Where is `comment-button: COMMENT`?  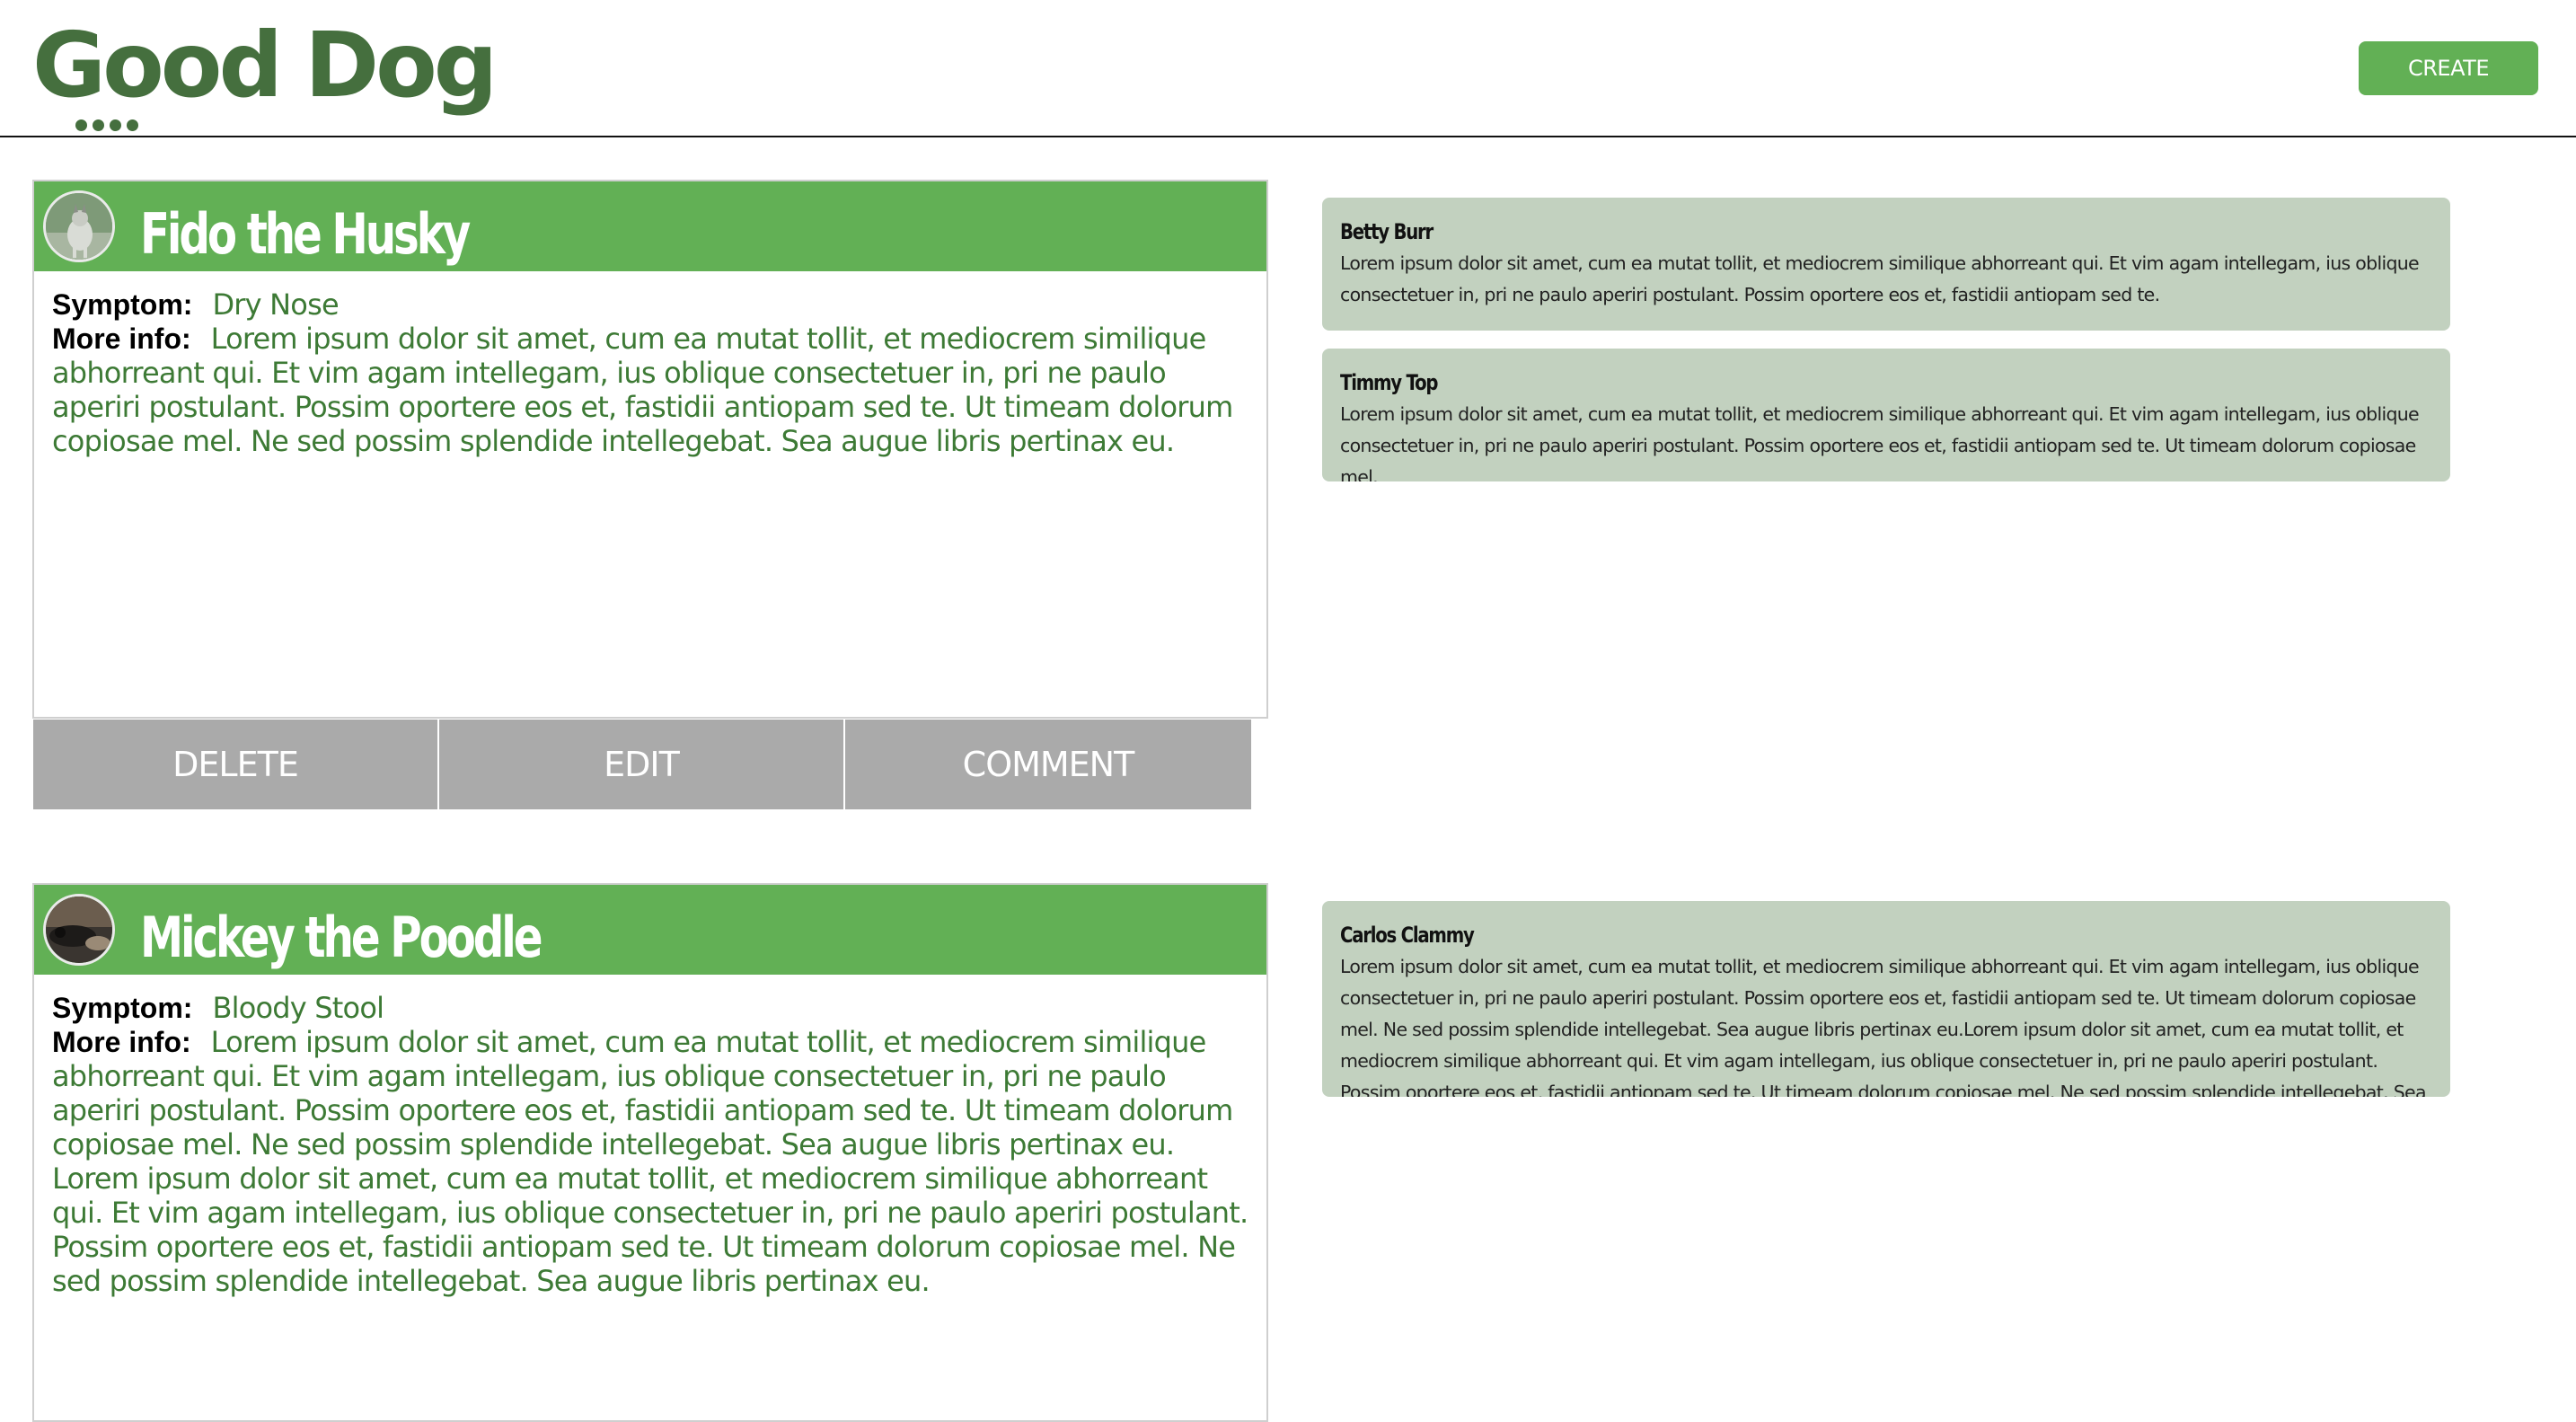 comment-button: COMMENT is located at coordinates (1048, 764).